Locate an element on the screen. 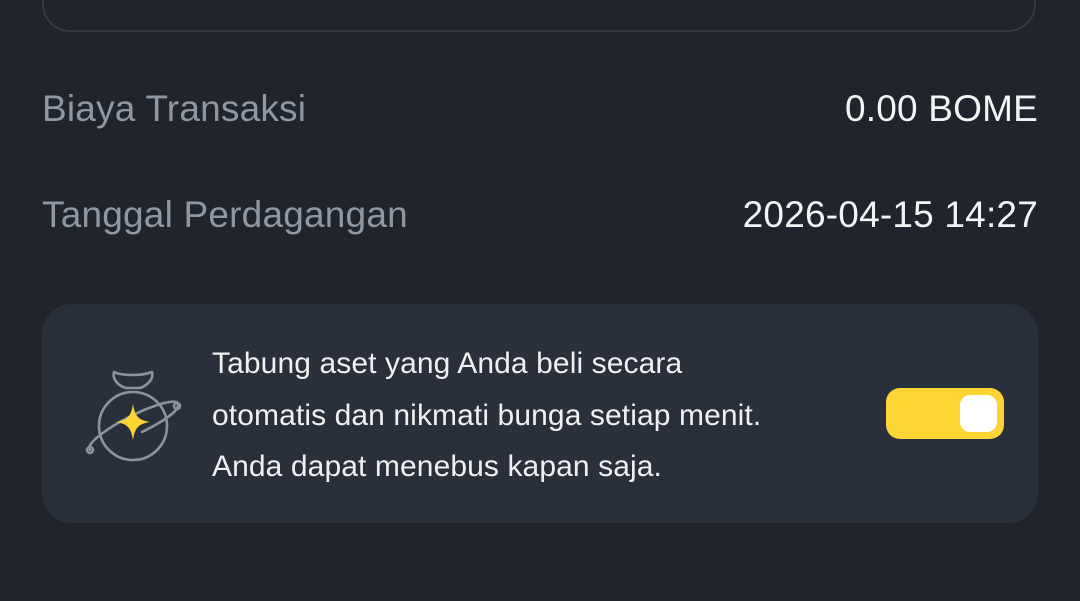  auto-savings-toggle is located at coordinates (945, 413).